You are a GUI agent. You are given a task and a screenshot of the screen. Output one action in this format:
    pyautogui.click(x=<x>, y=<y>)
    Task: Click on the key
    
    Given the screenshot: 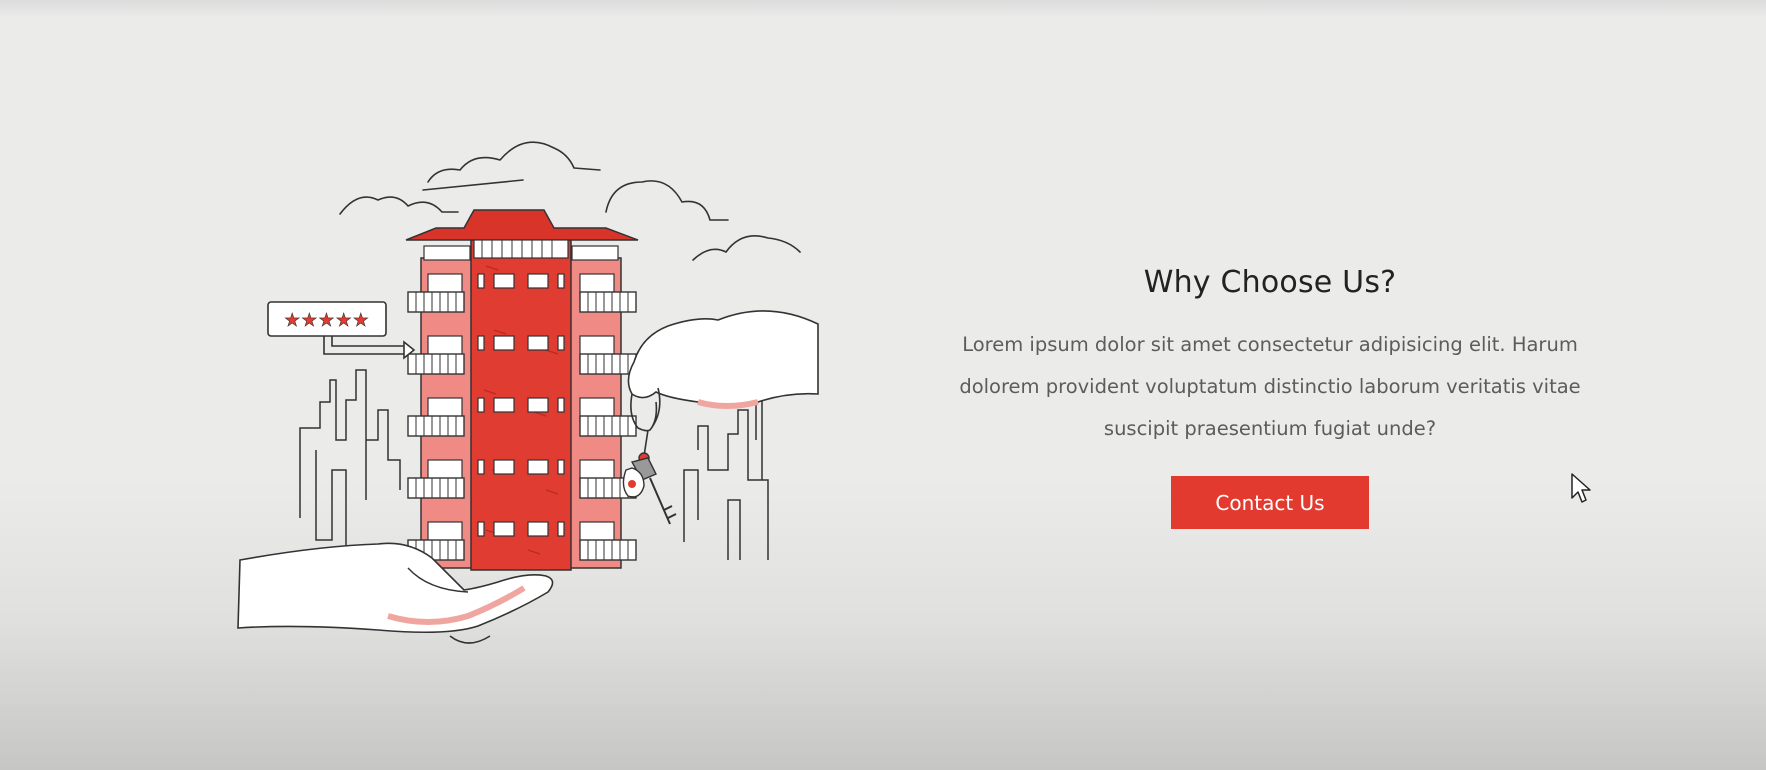 What is the action you would take?
    pyautogui.click(x=649, y=491)
    